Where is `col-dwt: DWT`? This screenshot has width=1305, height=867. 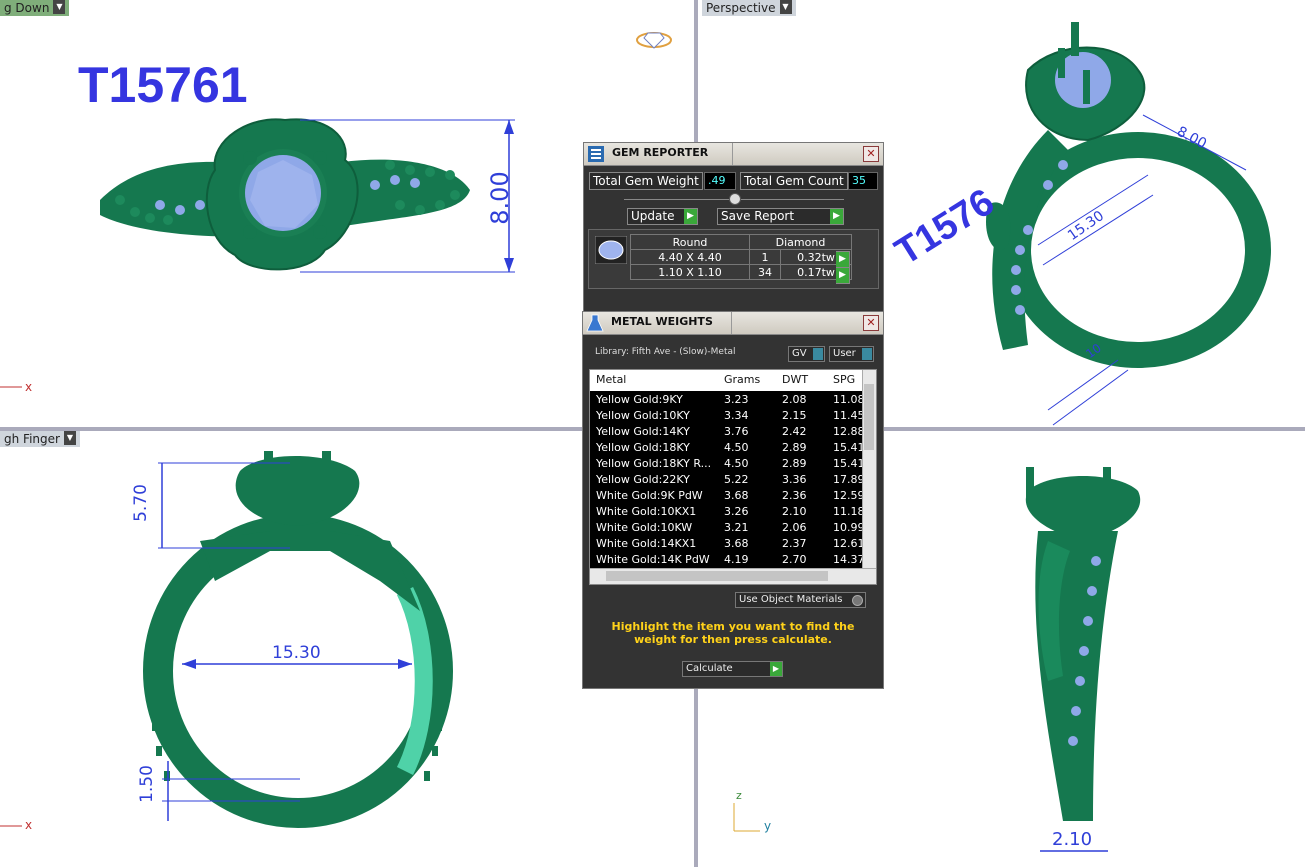
col-dwt: DWT is located at coordinates (795, 379).